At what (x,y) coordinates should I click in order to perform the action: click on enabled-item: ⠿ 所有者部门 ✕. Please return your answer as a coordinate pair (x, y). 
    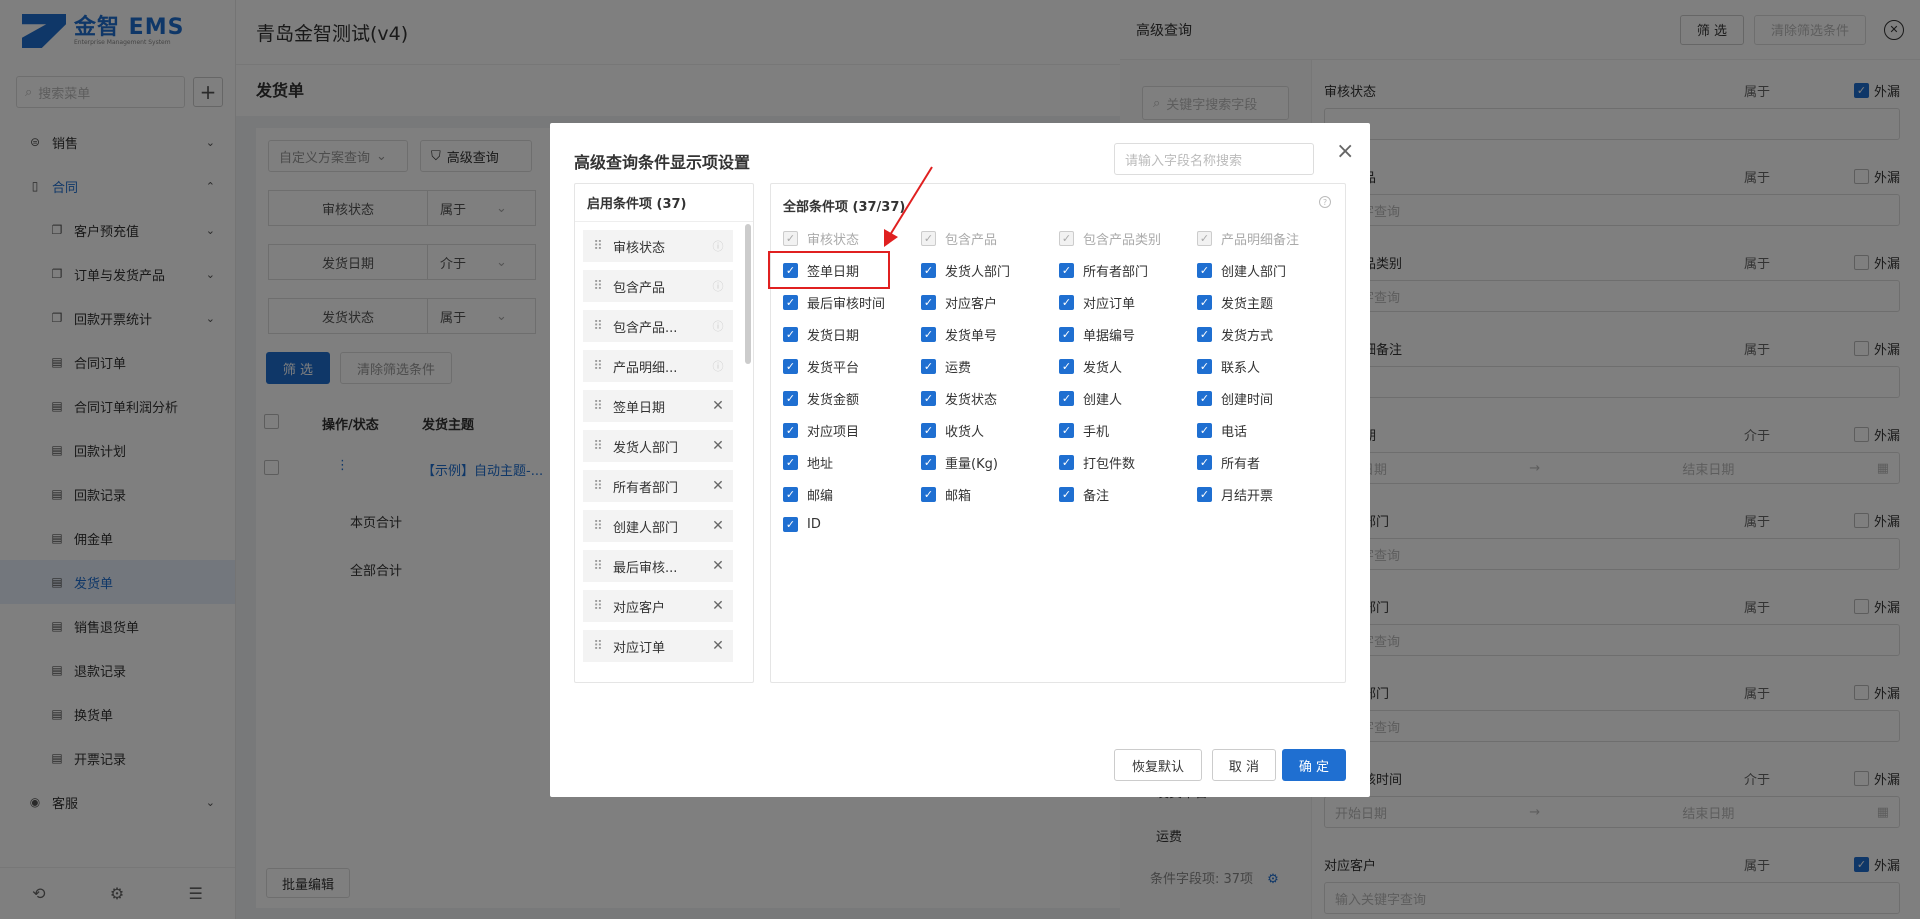
    Looking at the image, I should click on (658, 486).